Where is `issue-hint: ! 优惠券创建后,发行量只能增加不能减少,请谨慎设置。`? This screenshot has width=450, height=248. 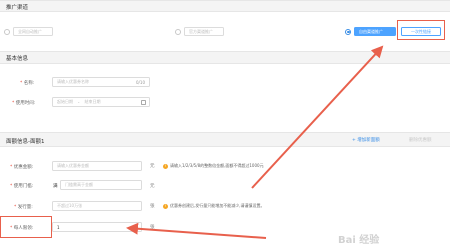 issue-hint: ! 优惠券创建后,发行量只能增加不能减少,请谨慎设置。 is located at coordinates (214, 206).